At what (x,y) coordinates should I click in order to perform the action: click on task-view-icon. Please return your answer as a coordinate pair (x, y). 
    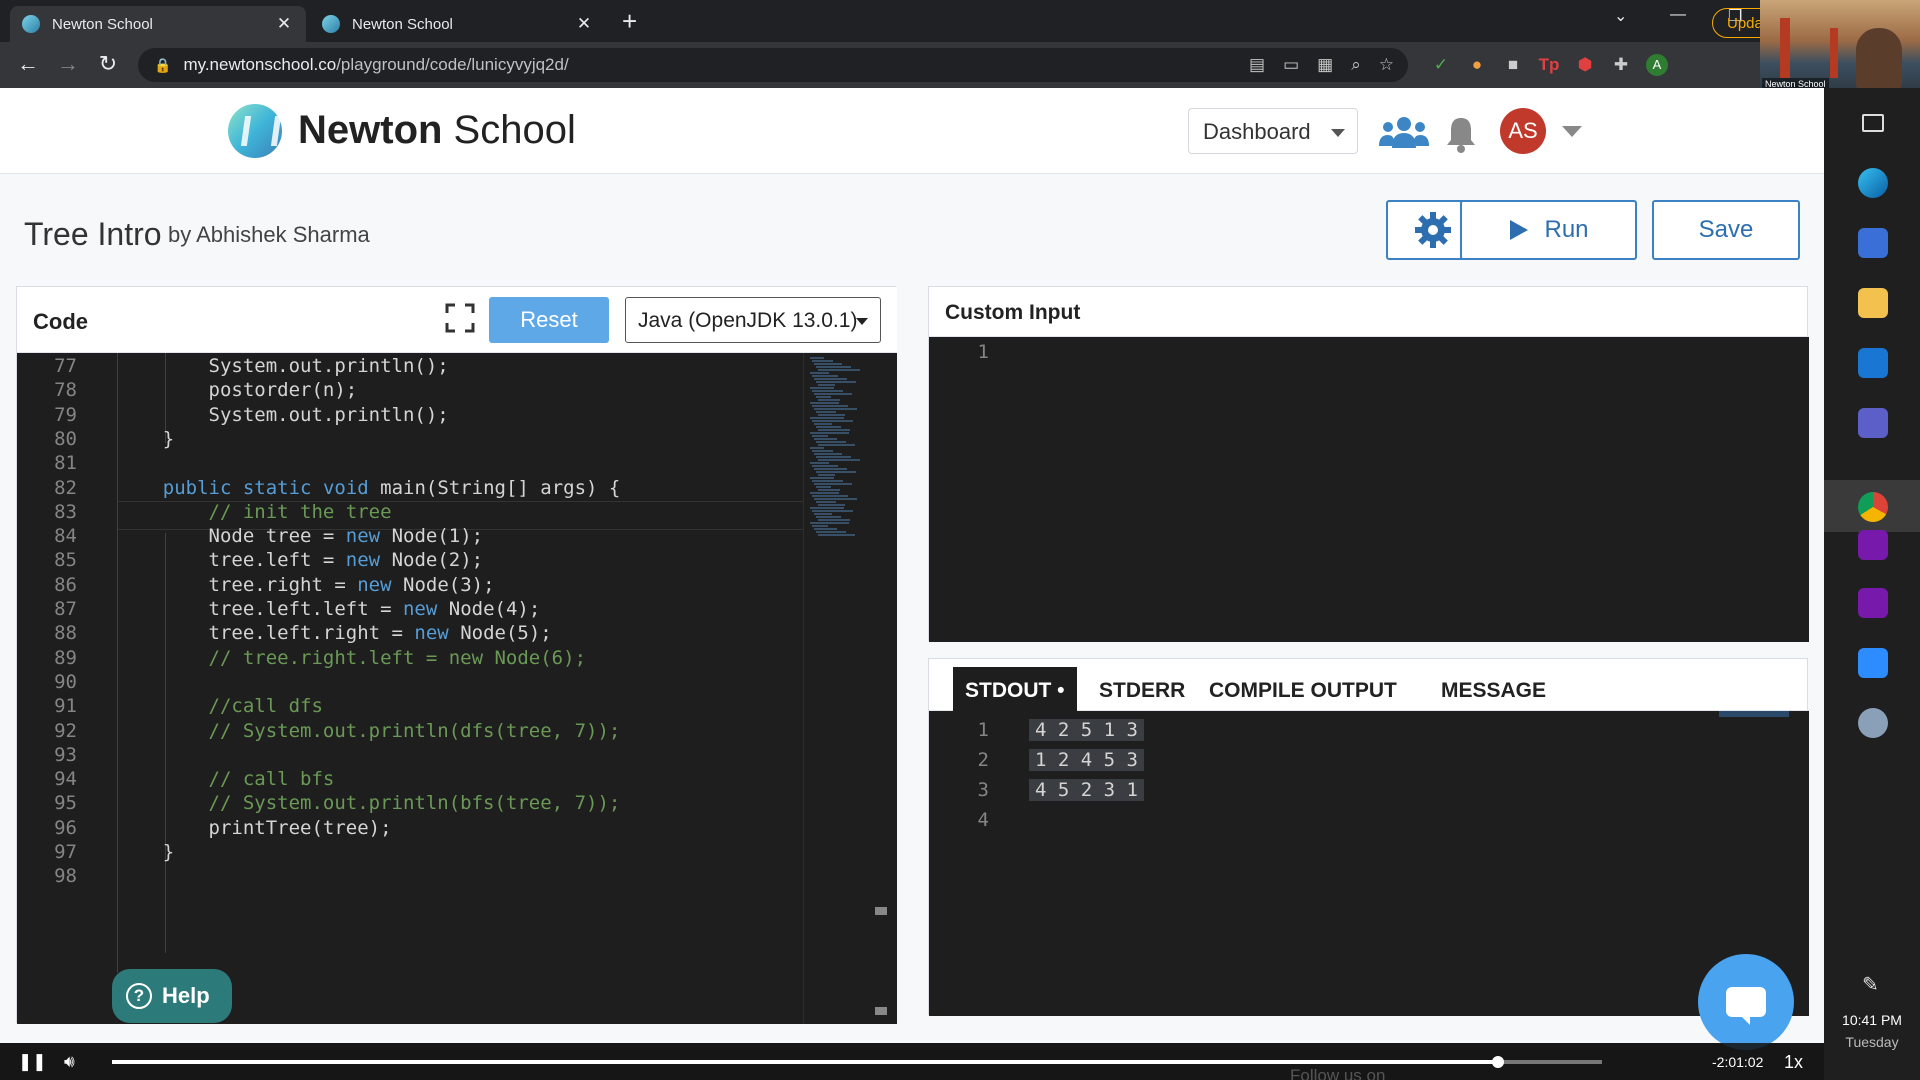
    Looking at the image, I should click on (1873, 123).